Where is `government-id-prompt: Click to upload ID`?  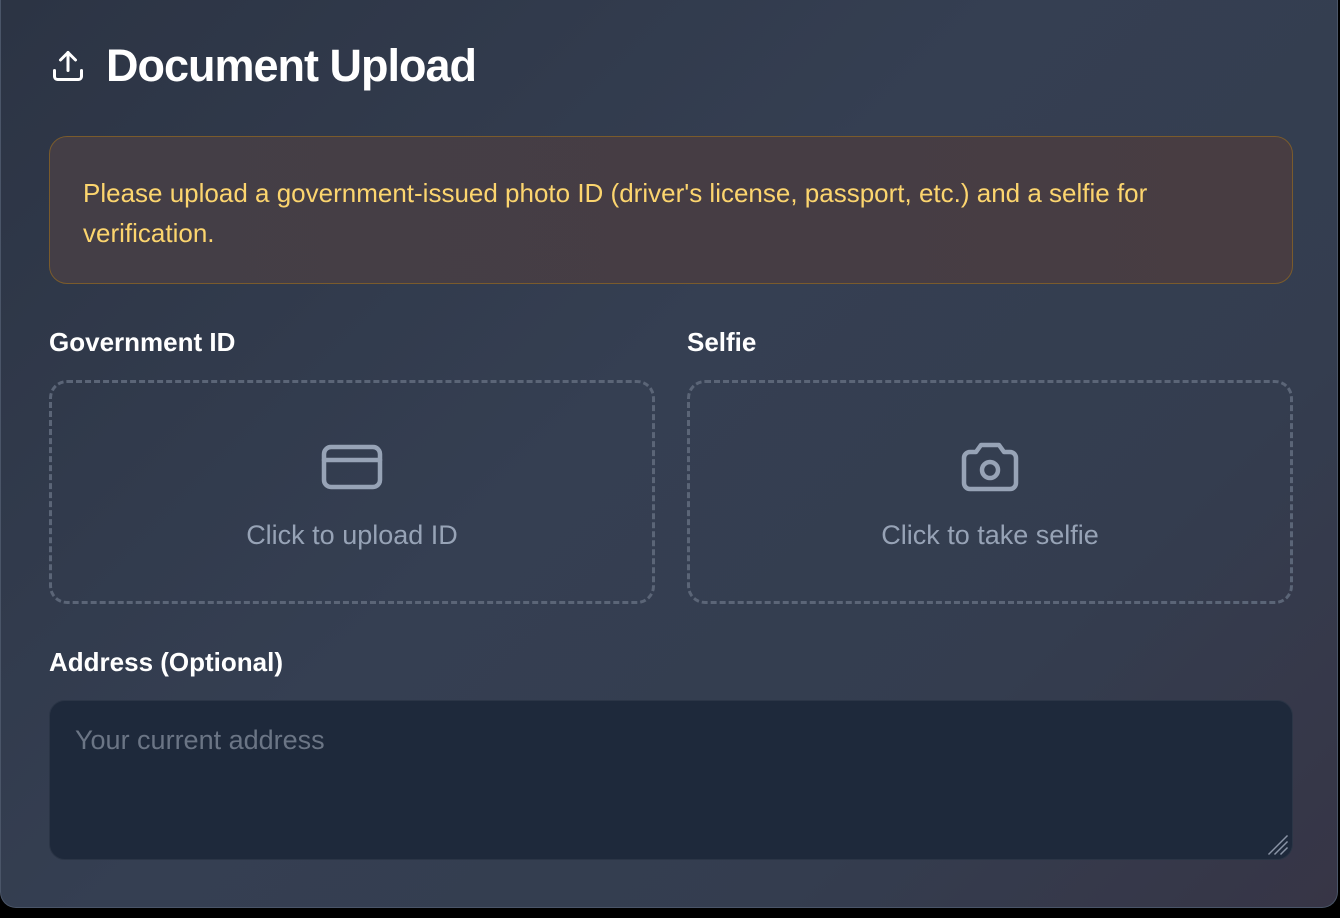 government-id-prompt: Click to upload ID is located at coordinates (352, 535).